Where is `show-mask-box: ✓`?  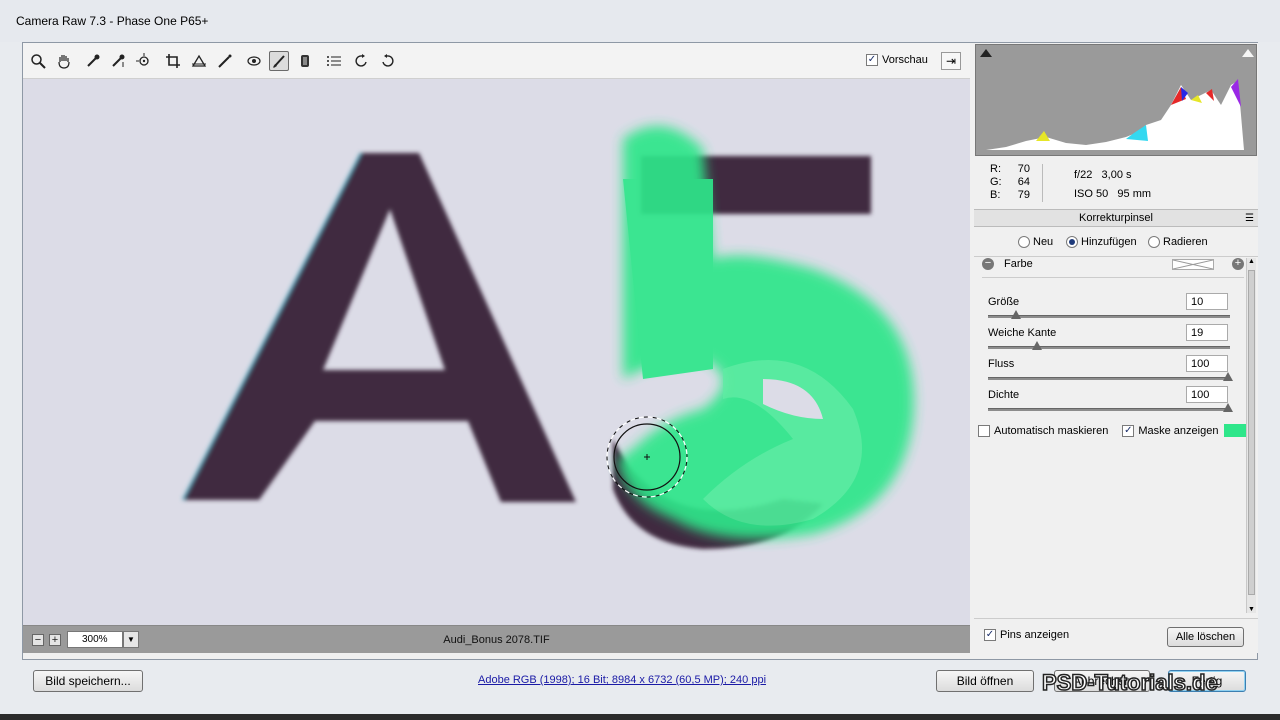
show-mask-box: ✓ is located at coordinates (1128, 431).